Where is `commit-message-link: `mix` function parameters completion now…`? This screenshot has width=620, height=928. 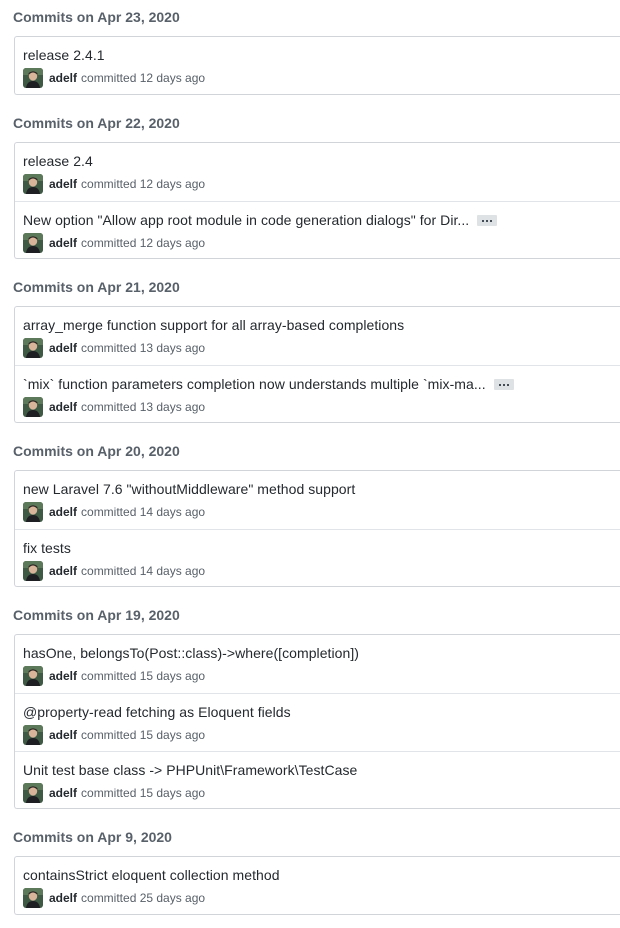 commit-message-link: `mix` function parameters completion now… is located at coordinates (254, 384).